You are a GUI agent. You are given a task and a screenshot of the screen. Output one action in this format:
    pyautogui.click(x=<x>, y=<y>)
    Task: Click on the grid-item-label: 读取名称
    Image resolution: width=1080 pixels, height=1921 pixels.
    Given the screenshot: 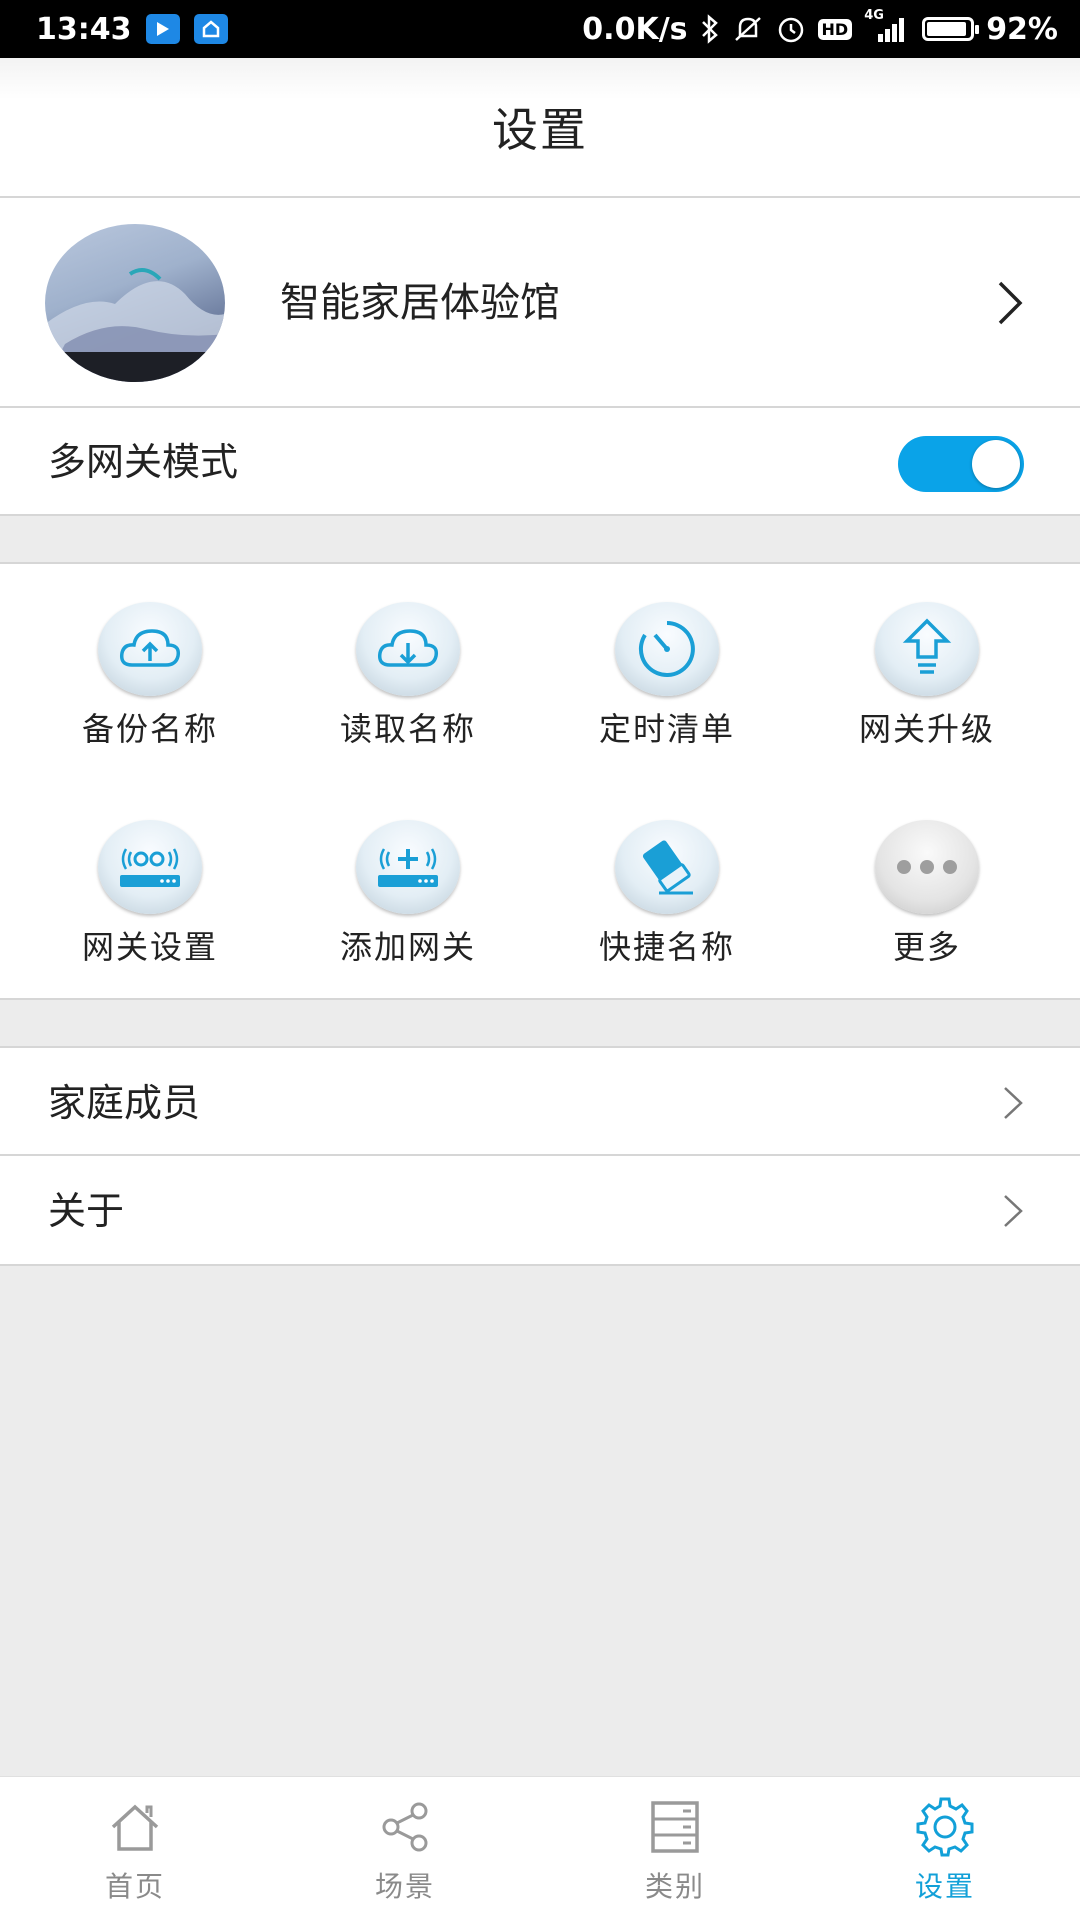 What is the action you would take?
    pyautogui.click(x=407, y=729)
    